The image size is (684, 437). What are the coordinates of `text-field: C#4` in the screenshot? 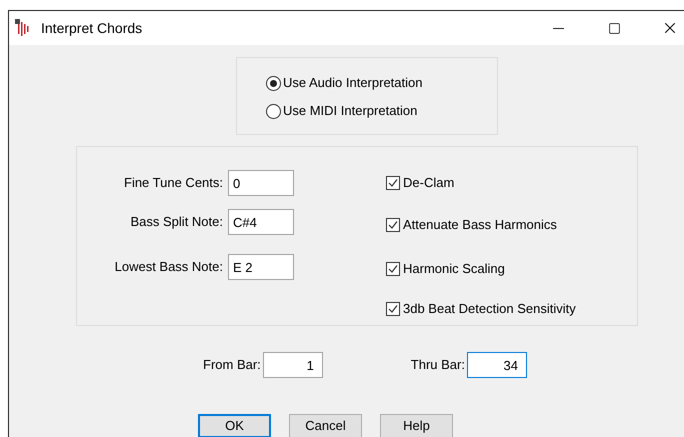 It's located at (261, 222).